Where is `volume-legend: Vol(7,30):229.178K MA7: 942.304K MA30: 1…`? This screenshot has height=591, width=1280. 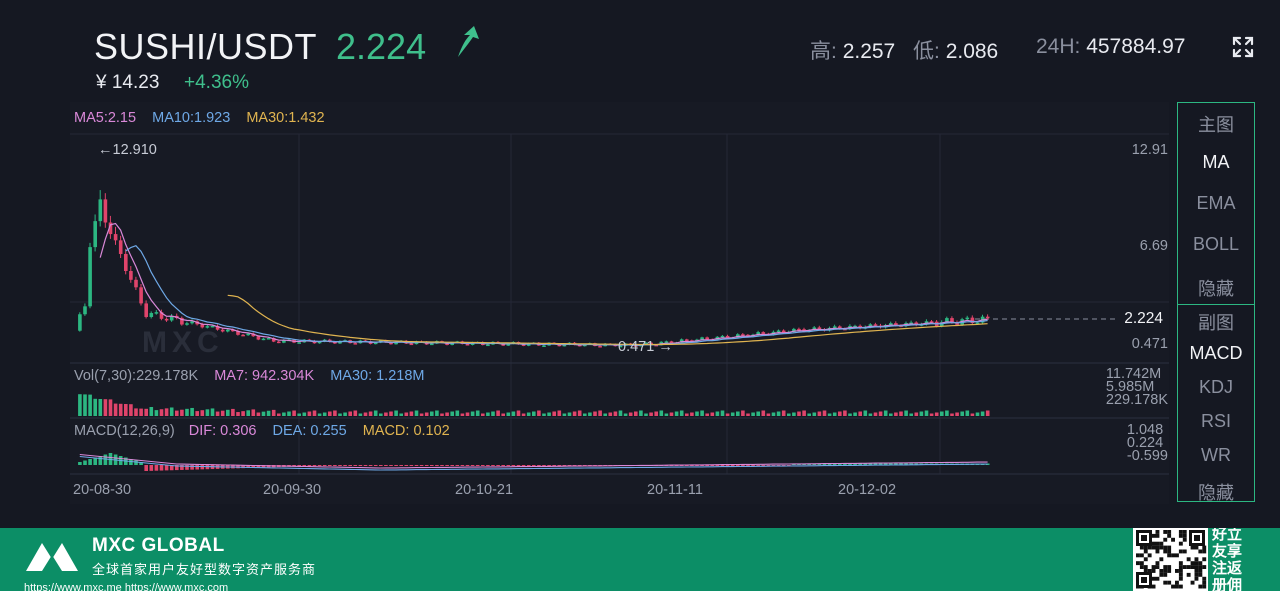 volume-legend: Vol(7,30):229.178K MA7: 942.304K MA30: 1… is located at coordinates (249, 376).